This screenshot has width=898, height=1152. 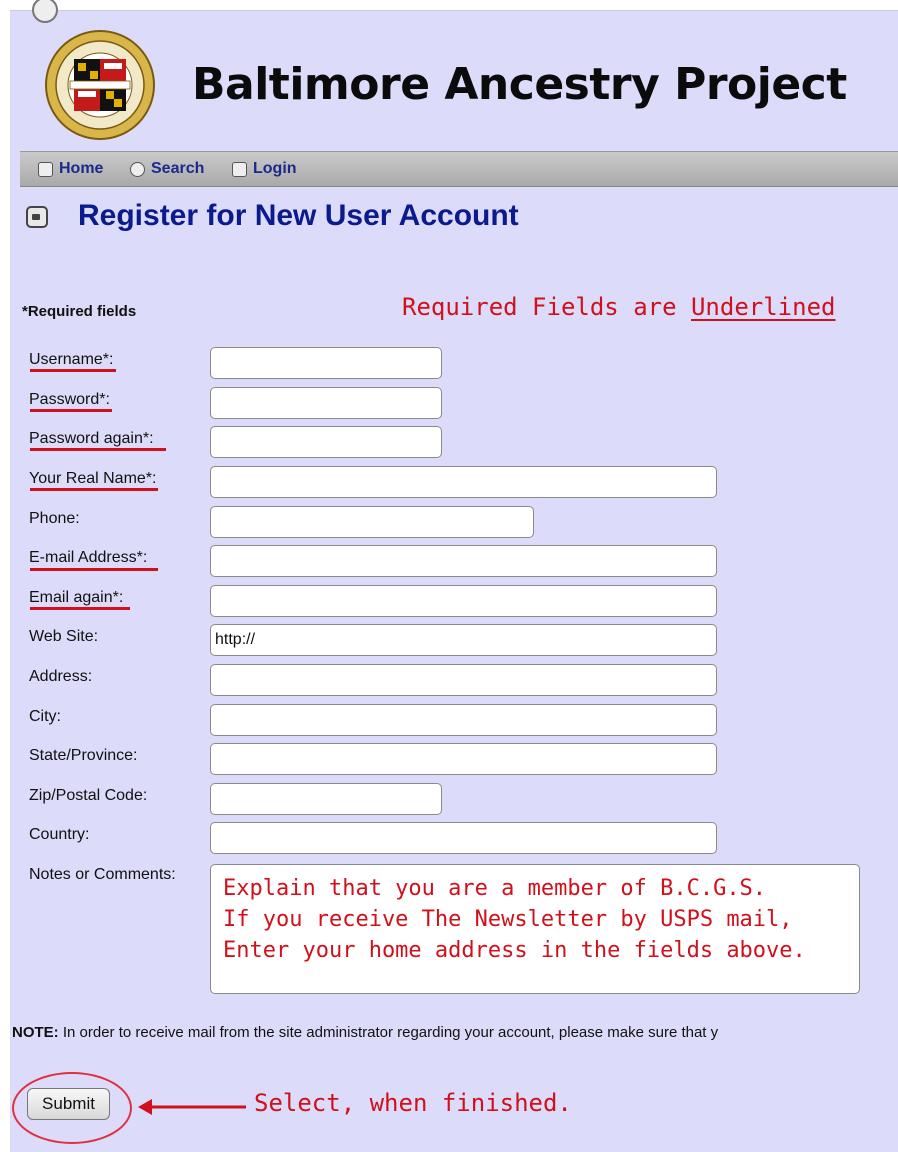 I want to click on address-input, so click(x=463, y=680).